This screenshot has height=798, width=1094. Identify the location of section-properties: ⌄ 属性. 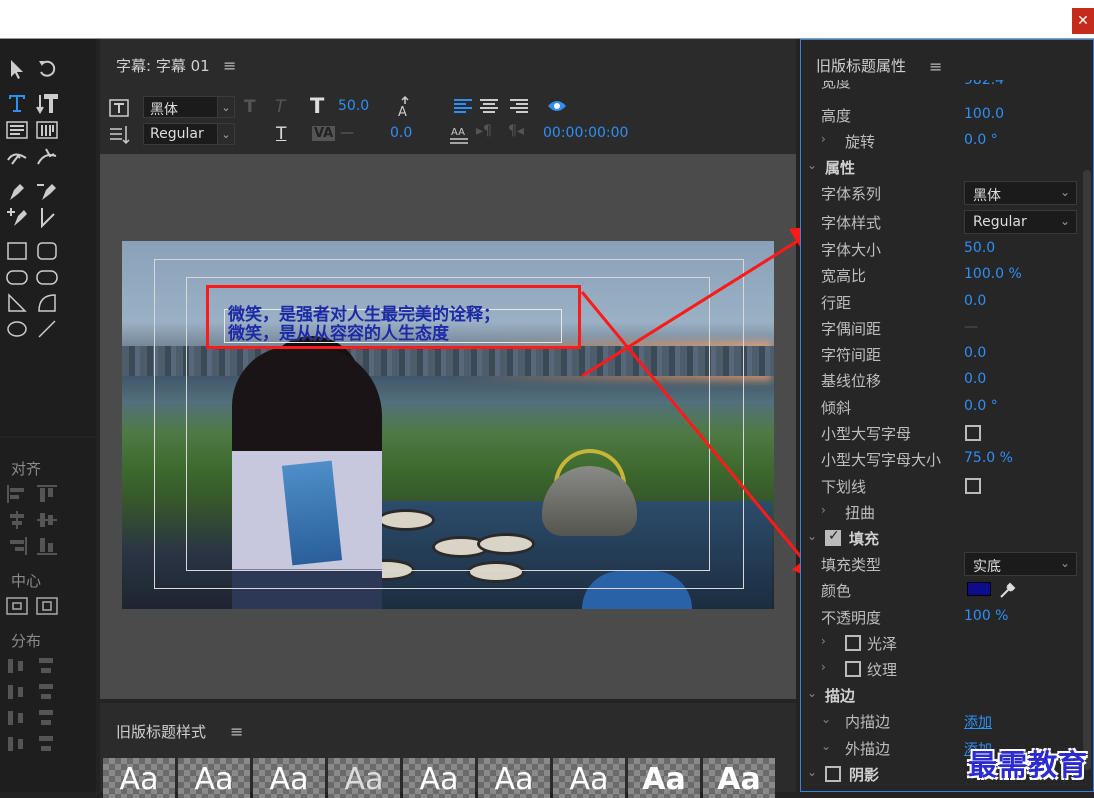
(947, 167).